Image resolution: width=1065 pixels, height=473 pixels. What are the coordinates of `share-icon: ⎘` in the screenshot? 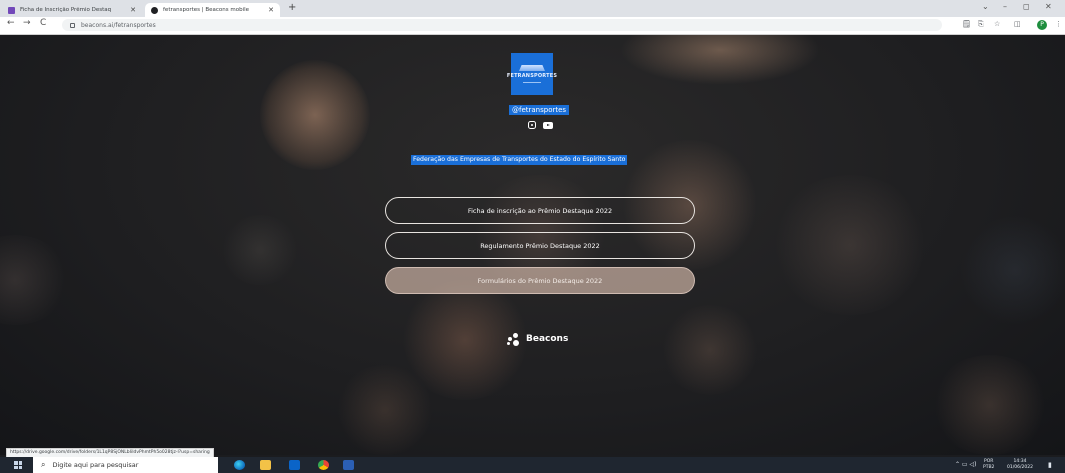 It's located at (981, 24).